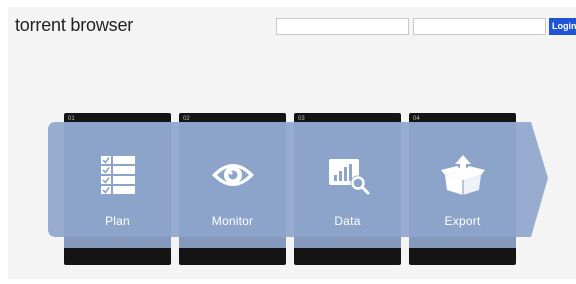 This screenshot has height=284, width=576. What do you see at coordinates (118, 175) in the screenshot?
I see `checklist-icon` at bounding box center [118, 175].